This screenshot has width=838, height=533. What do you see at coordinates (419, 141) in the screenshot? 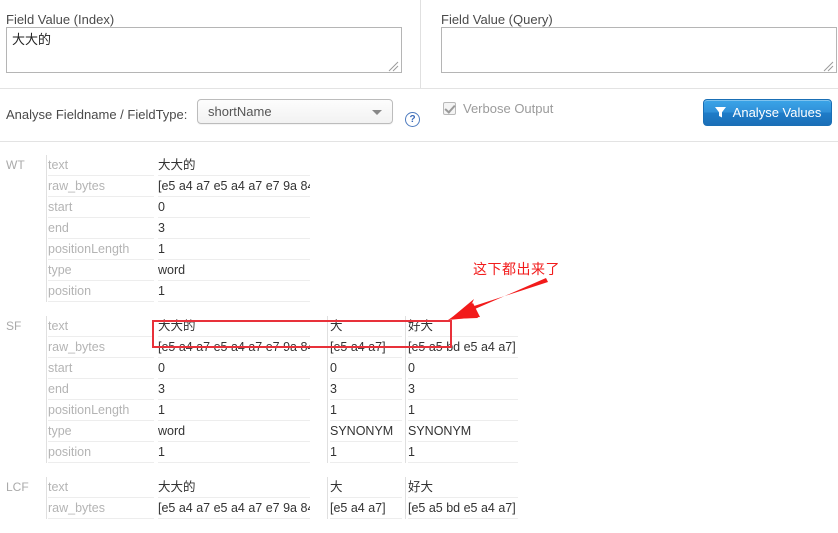
I see `divider-bottom` at bounding box center [419, 141].